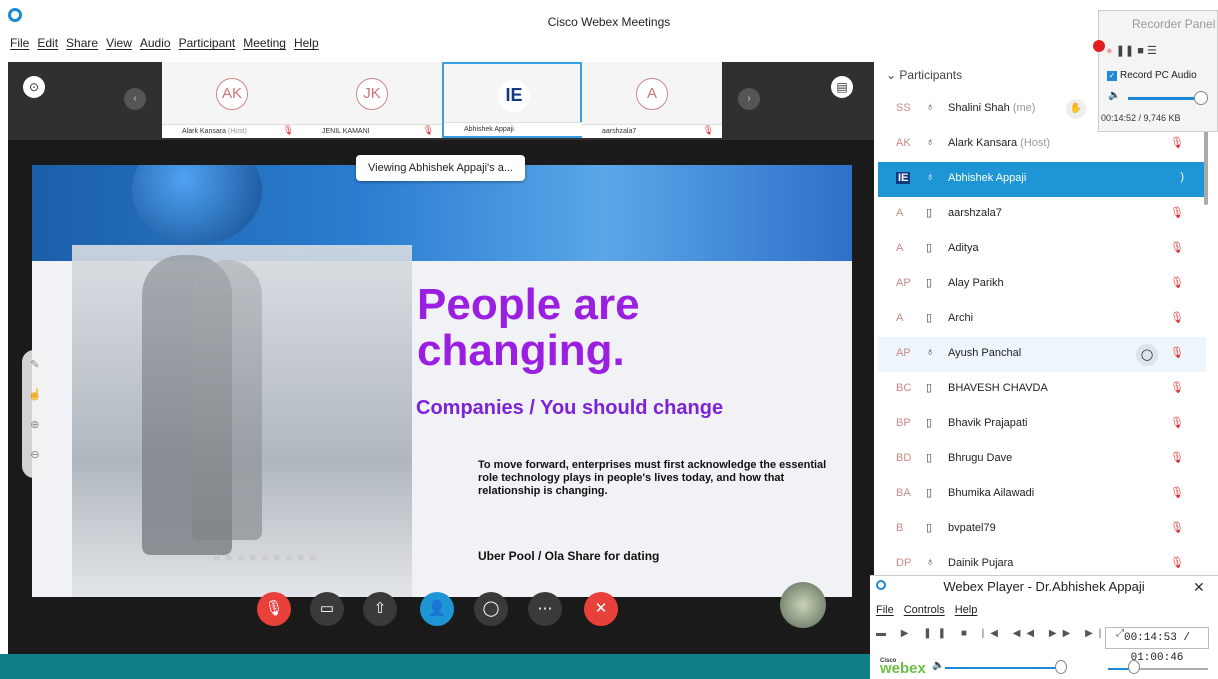 The width and height of the screenshot is (1218, 679). Describe the element at coordinates (119, 47) in the screenshot. I see `menu-view: View` at that location.